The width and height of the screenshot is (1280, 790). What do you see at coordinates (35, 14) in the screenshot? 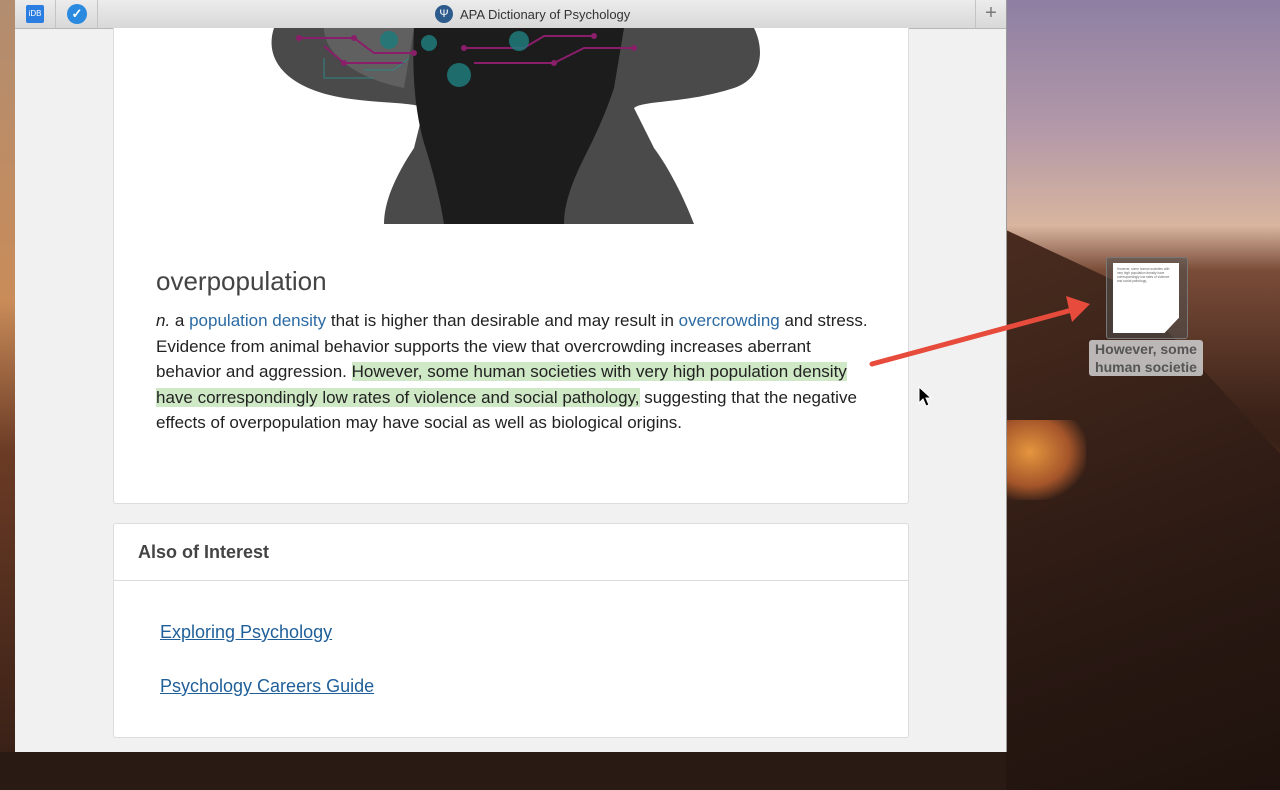
I see `idb-tab-icon: iDB` at bounding box center [35, 14].